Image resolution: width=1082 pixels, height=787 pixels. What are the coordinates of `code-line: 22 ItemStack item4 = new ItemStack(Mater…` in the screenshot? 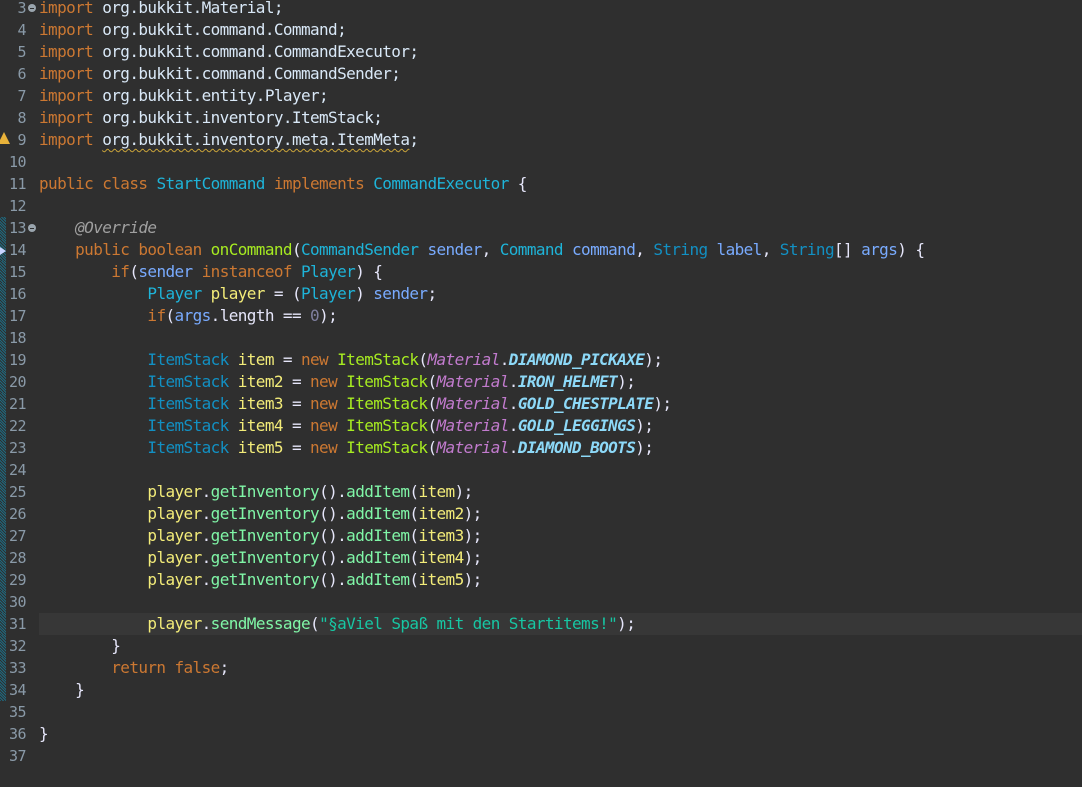 It's located at (541, 426).